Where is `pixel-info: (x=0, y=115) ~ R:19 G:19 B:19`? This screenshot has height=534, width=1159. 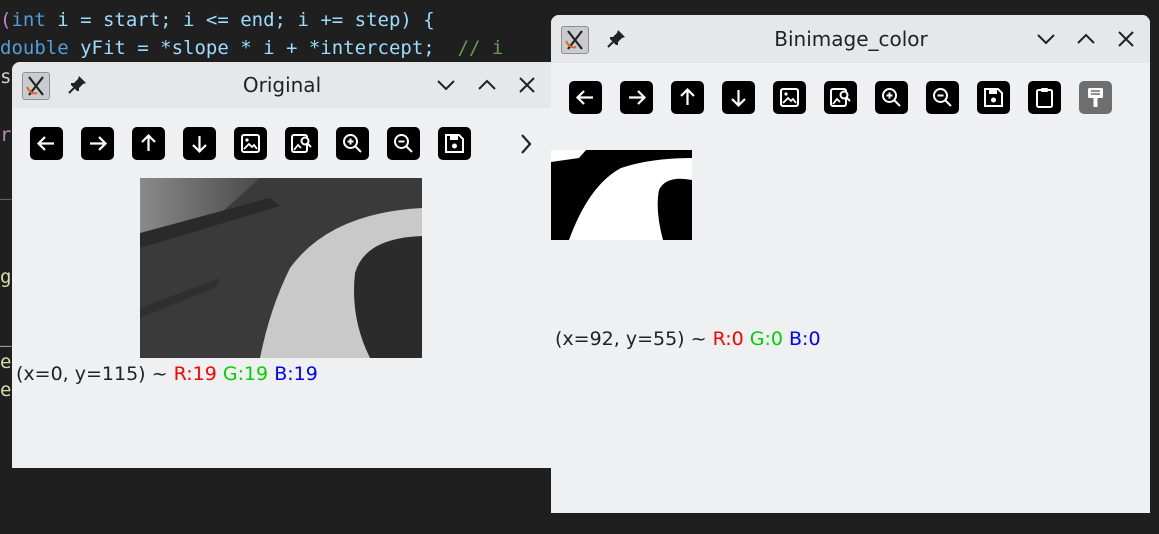
pixel-info: (x=0, y=115) ~ R:19 G:19 B:19 is located at coordinates (167, 374).